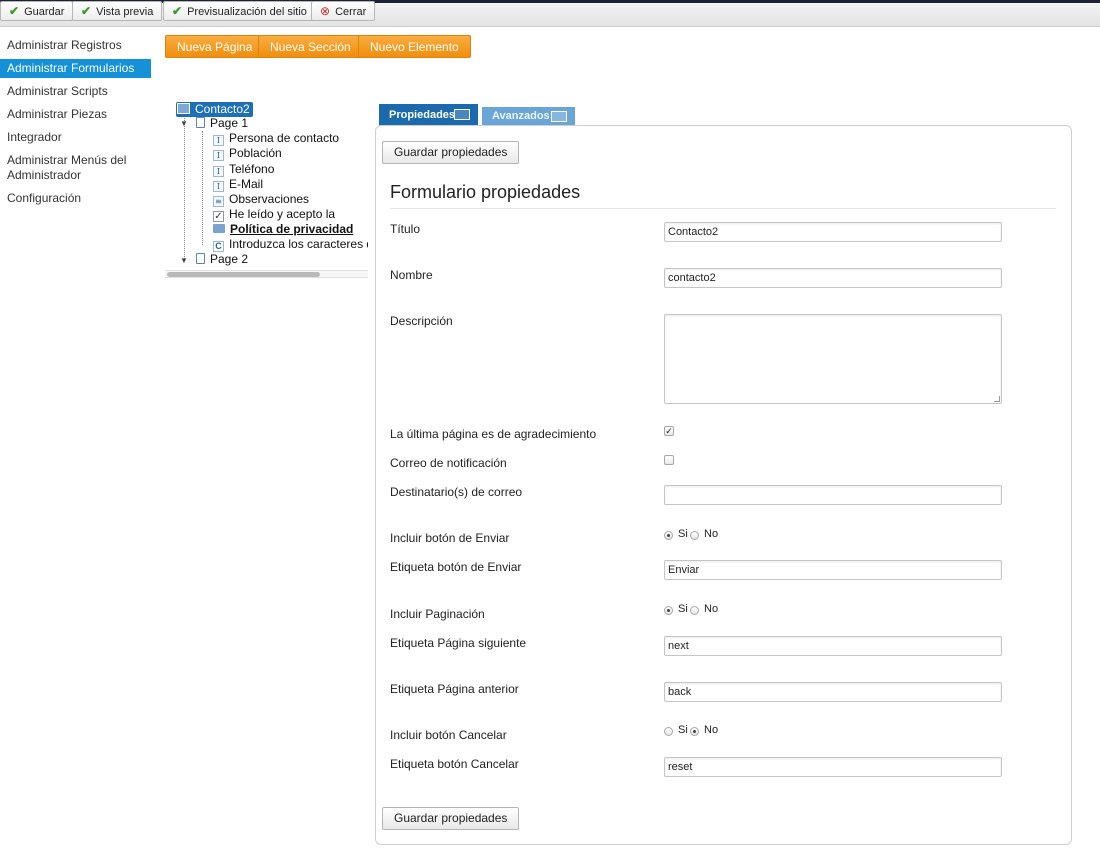  What do you see at coordinates (521, 116) in the screenshot?
I see `tab-advanced-label: Avanzados` at bounding box center [521, 116].